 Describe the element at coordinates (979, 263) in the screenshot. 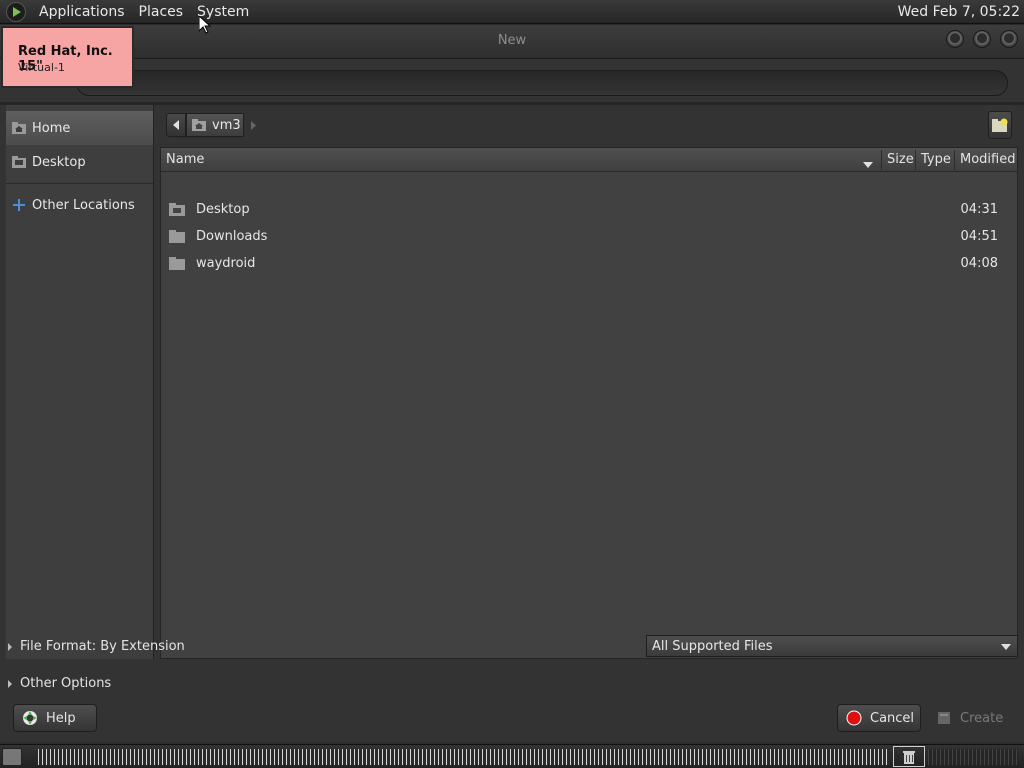

I see `file-modified: 04:08` at that location.